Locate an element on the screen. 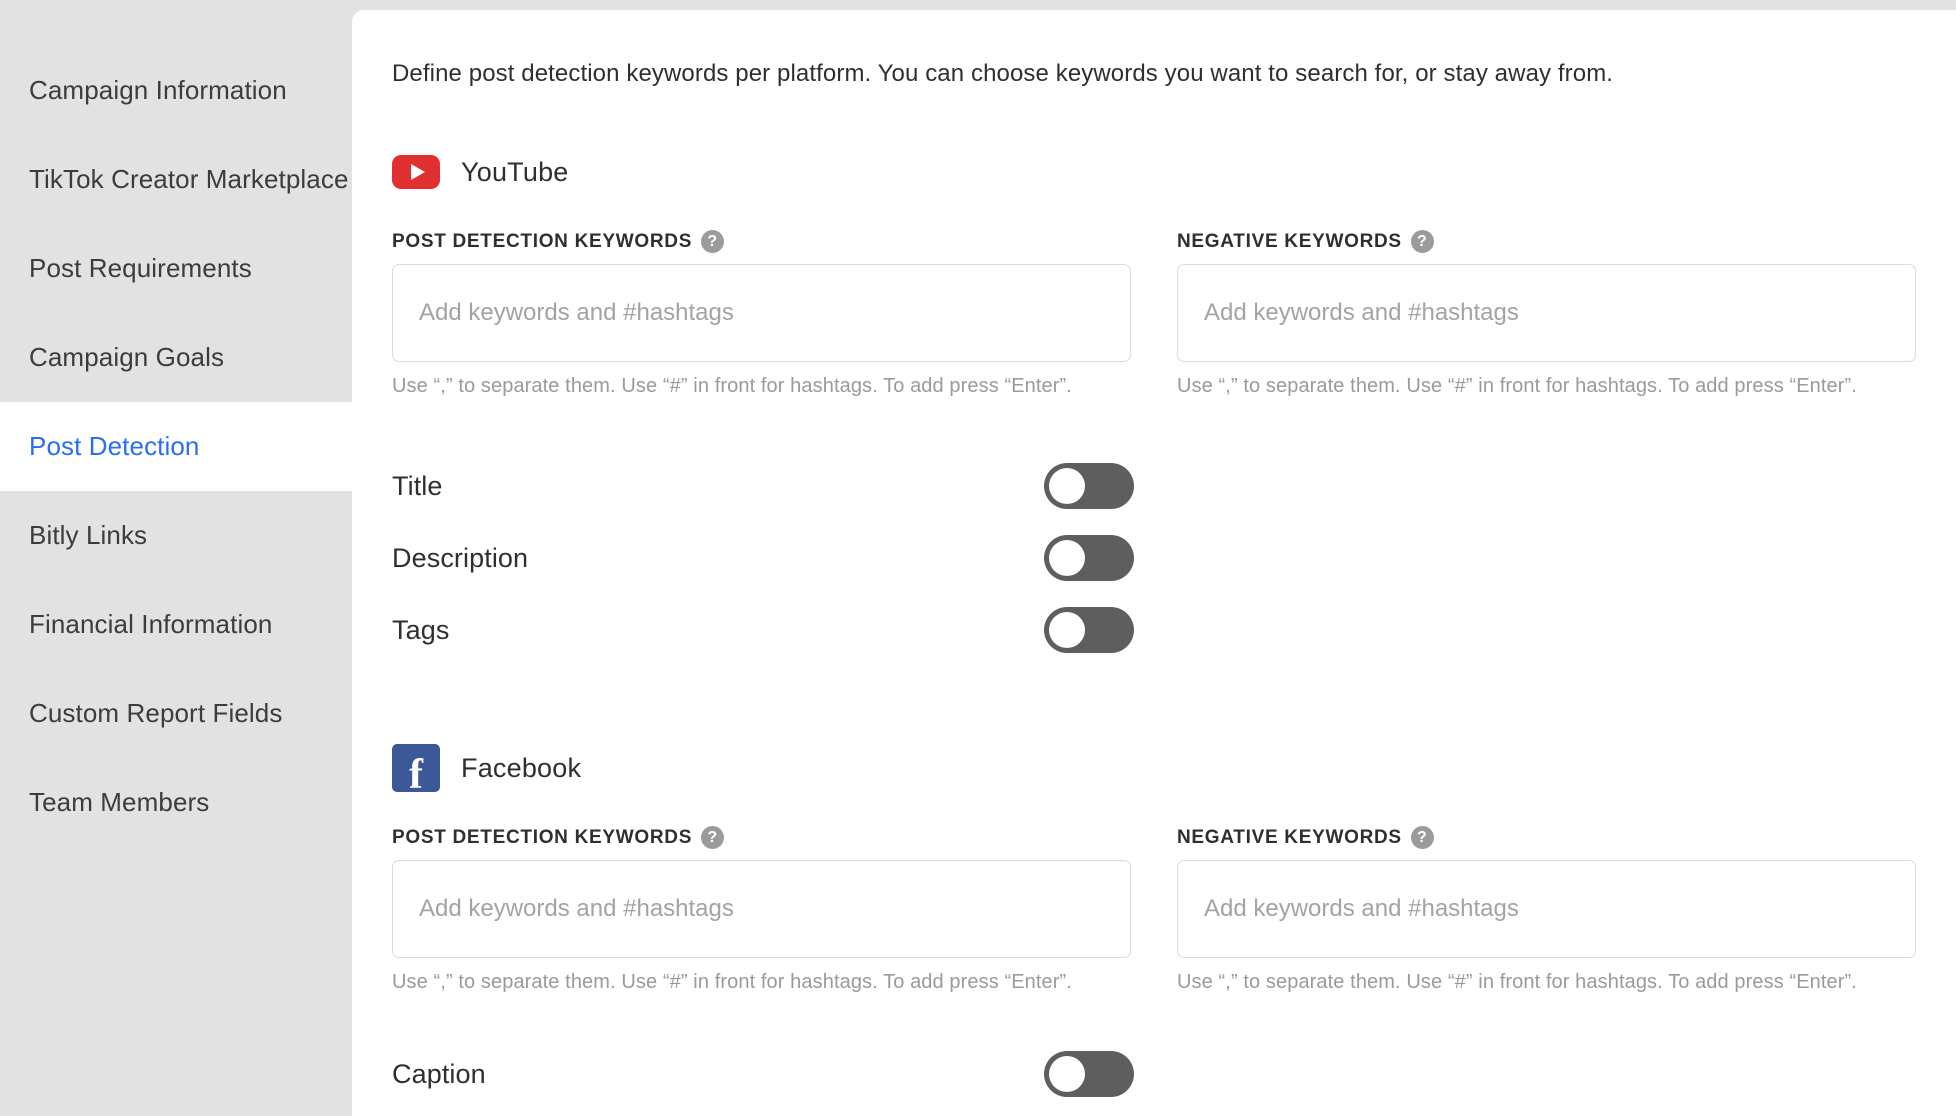 Image resolution: width=1956 pixels, height=1116 pixels. input-youtube-post-detection-keywords is located at coordinates (761, 313).